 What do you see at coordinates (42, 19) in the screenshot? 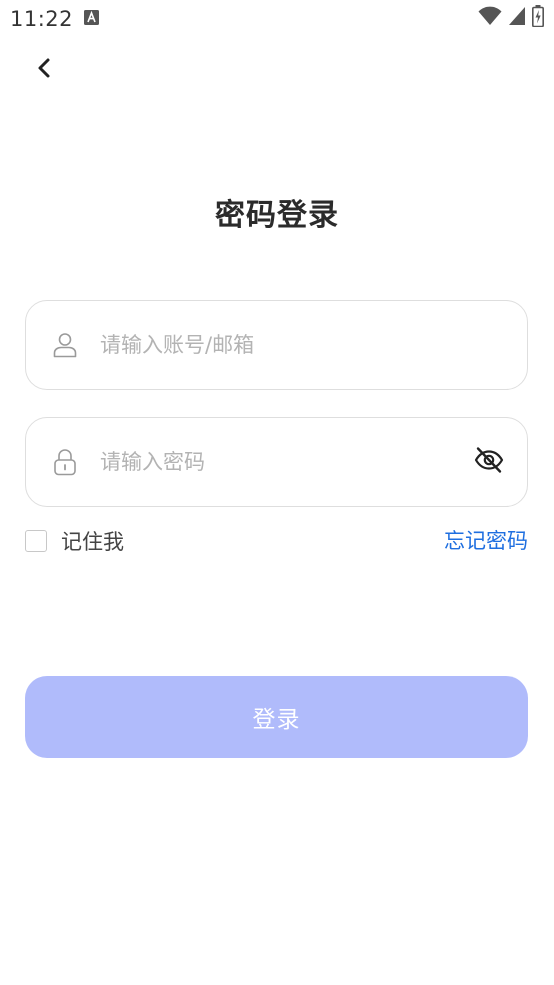
I see `status-time: 11:22` at bounding box center [42, 19].